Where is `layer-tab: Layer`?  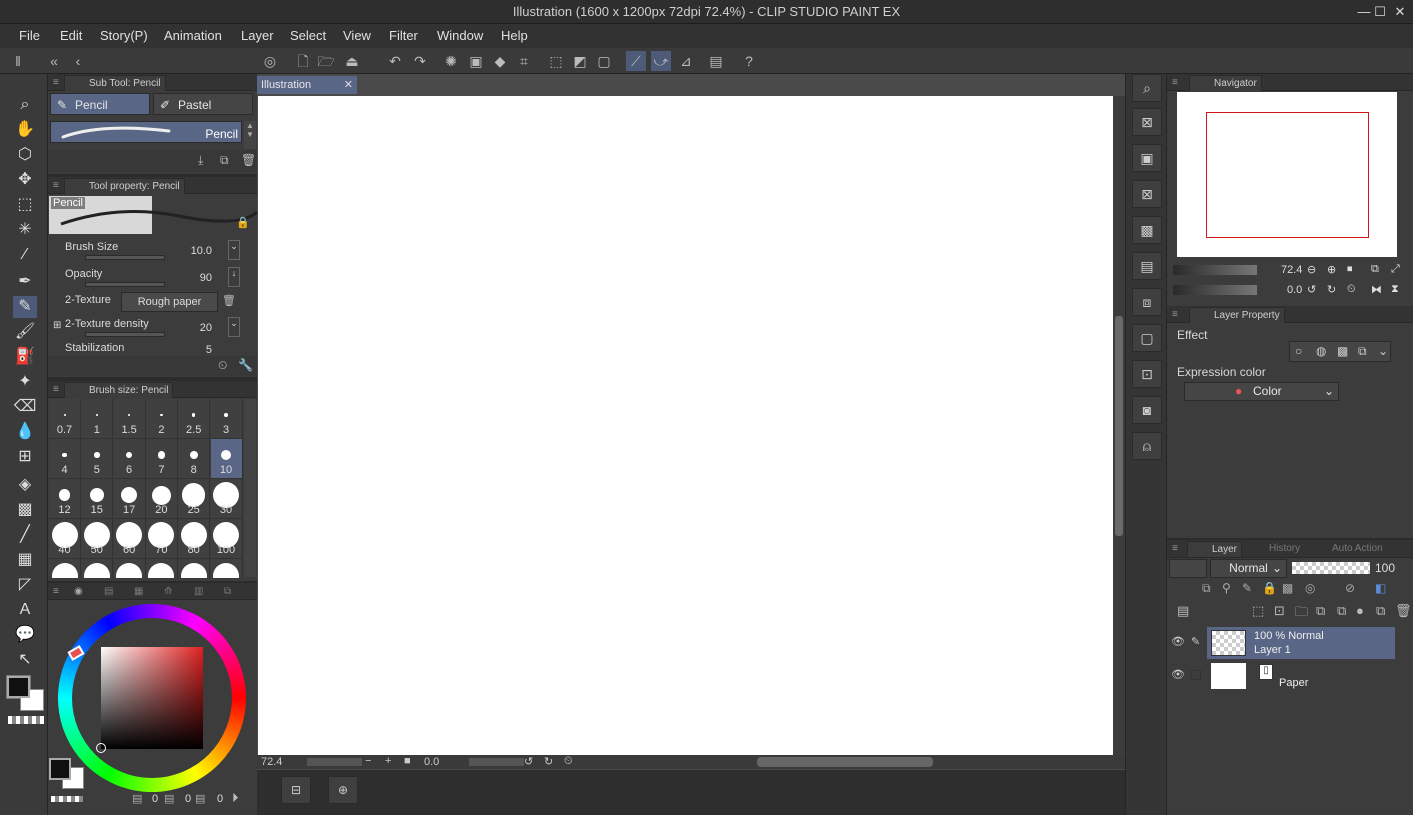
layer-tab: Layer is located at coordinates (1215, 549).